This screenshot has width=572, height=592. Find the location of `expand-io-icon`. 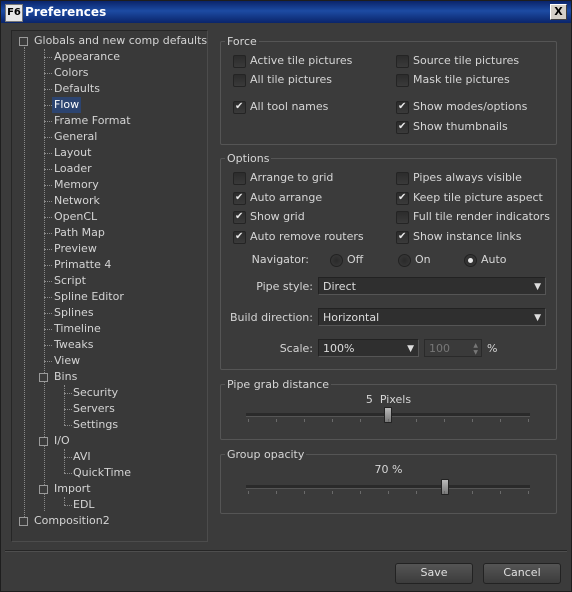

expand-io-icon is located at coordinates (43, 441).